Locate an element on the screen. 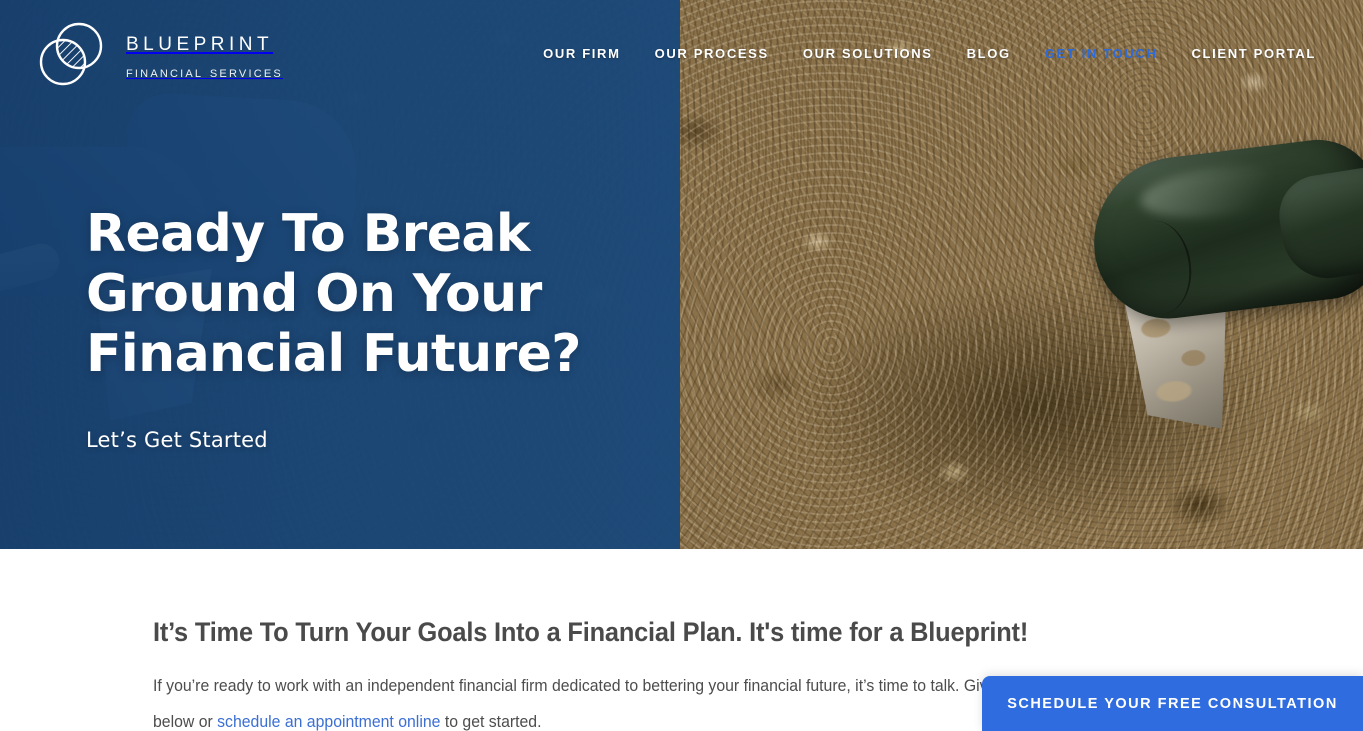  brand-subtitle: Financial Services is located at coordinates (204, 72).